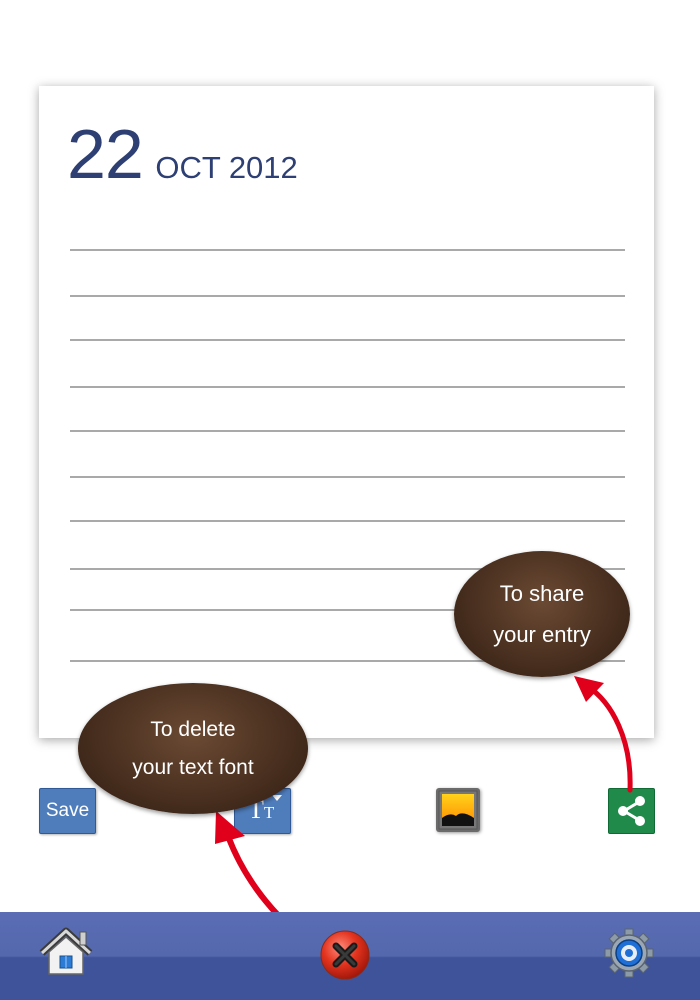 This screenshot has height=1000, width=700. I want to click on home-button, so click(66, 952).